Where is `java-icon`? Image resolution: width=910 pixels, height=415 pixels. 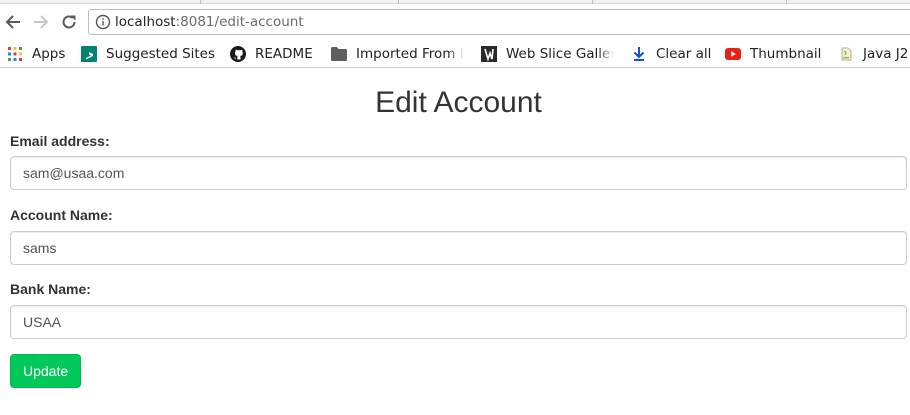
java-icon is located at coordinates (846, 54).